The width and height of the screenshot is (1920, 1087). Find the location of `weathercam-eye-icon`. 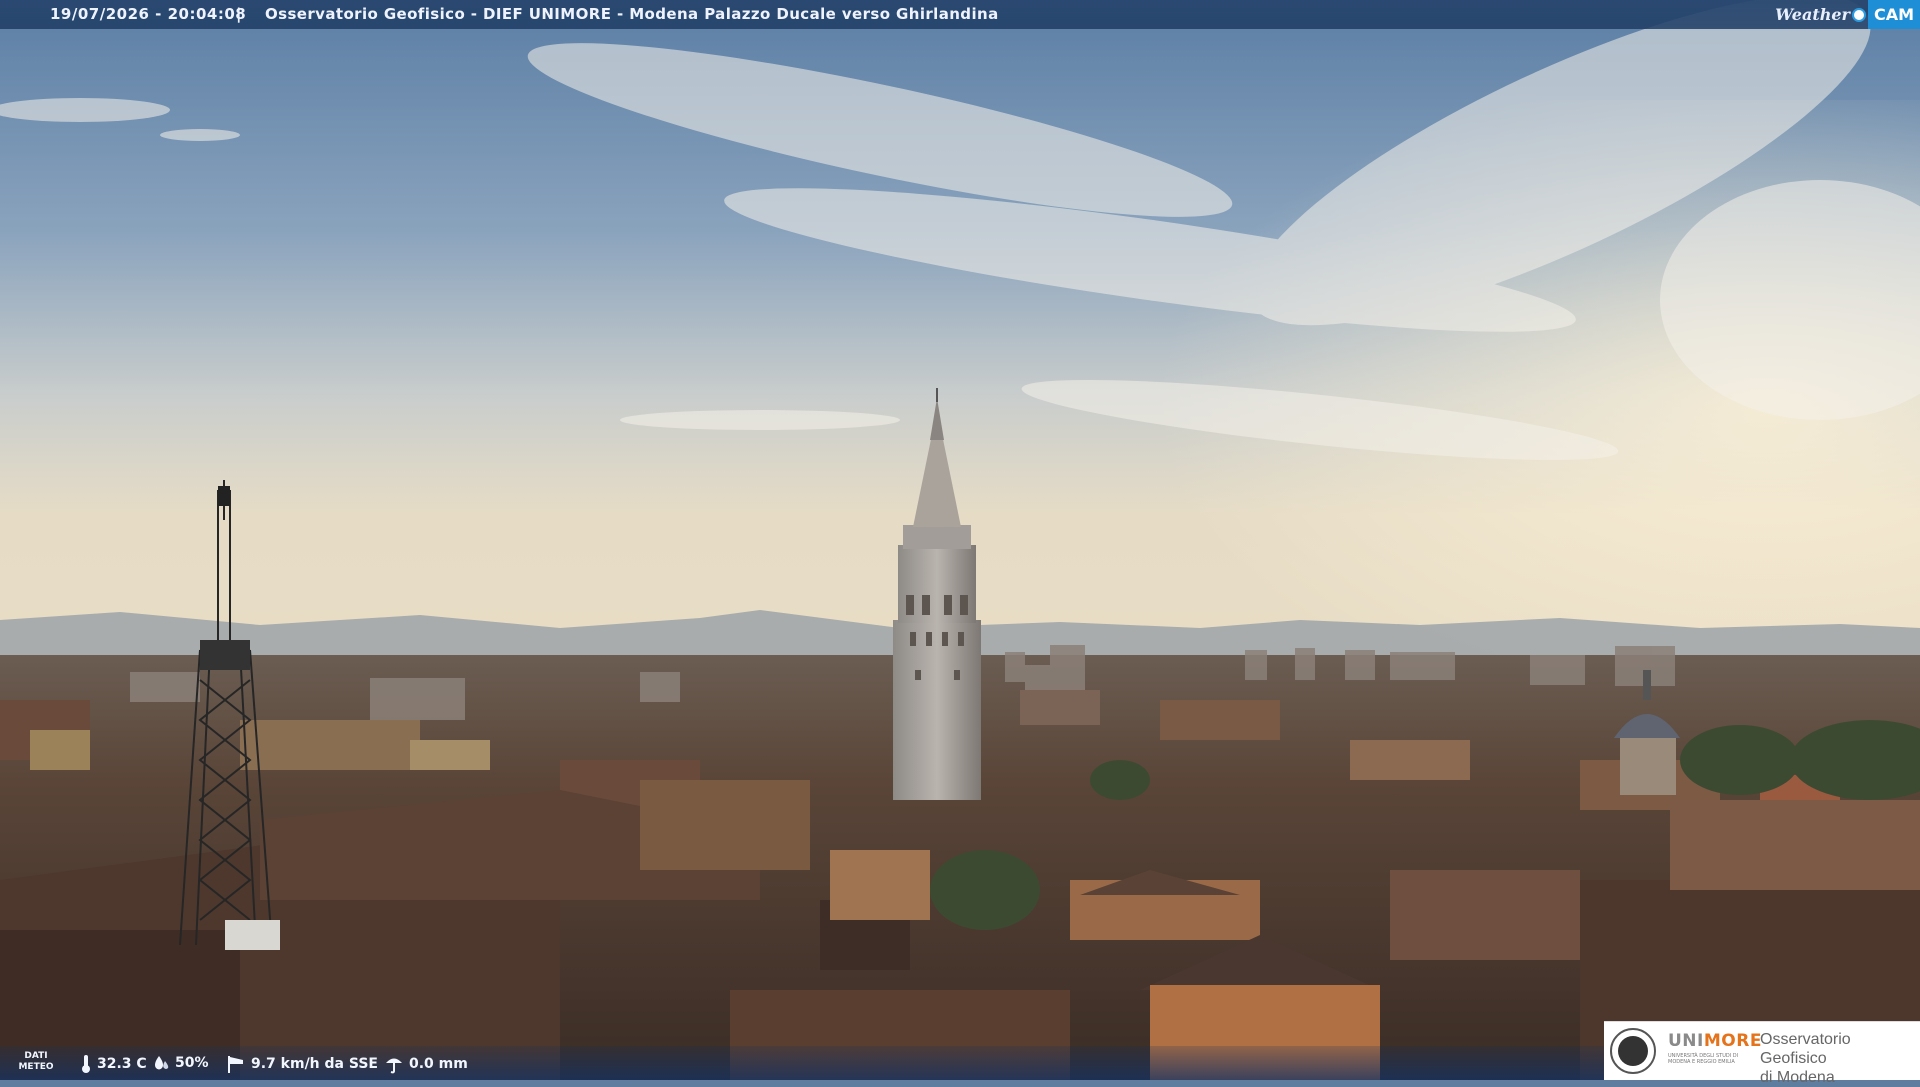

weathercam-eye-icon is located at coordinates (1858, 14).